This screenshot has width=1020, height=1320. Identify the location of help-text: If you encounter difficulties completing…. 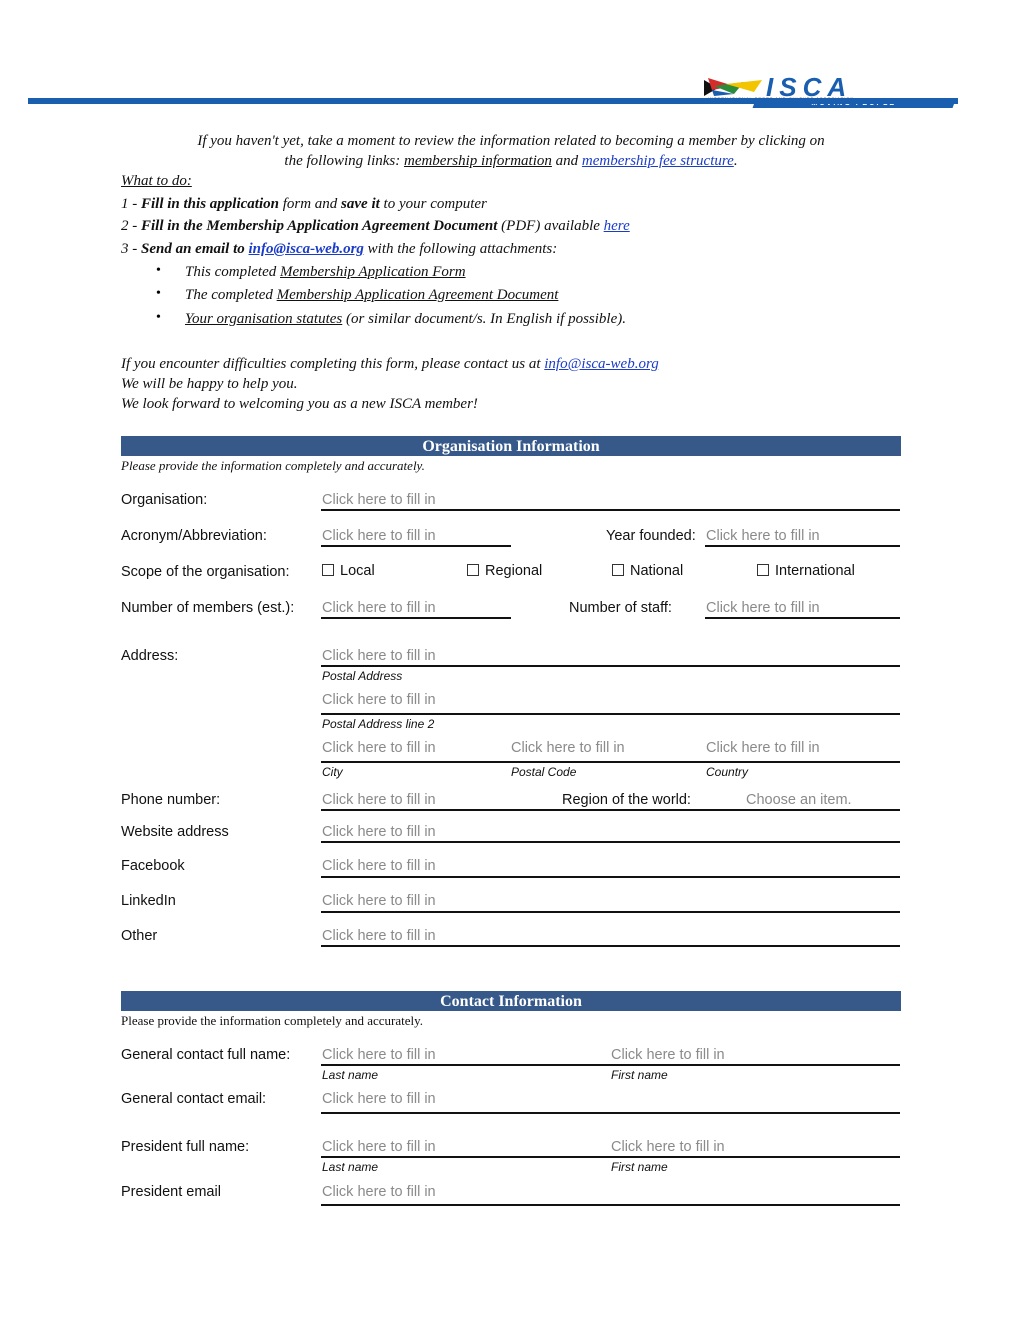
(333, 364).